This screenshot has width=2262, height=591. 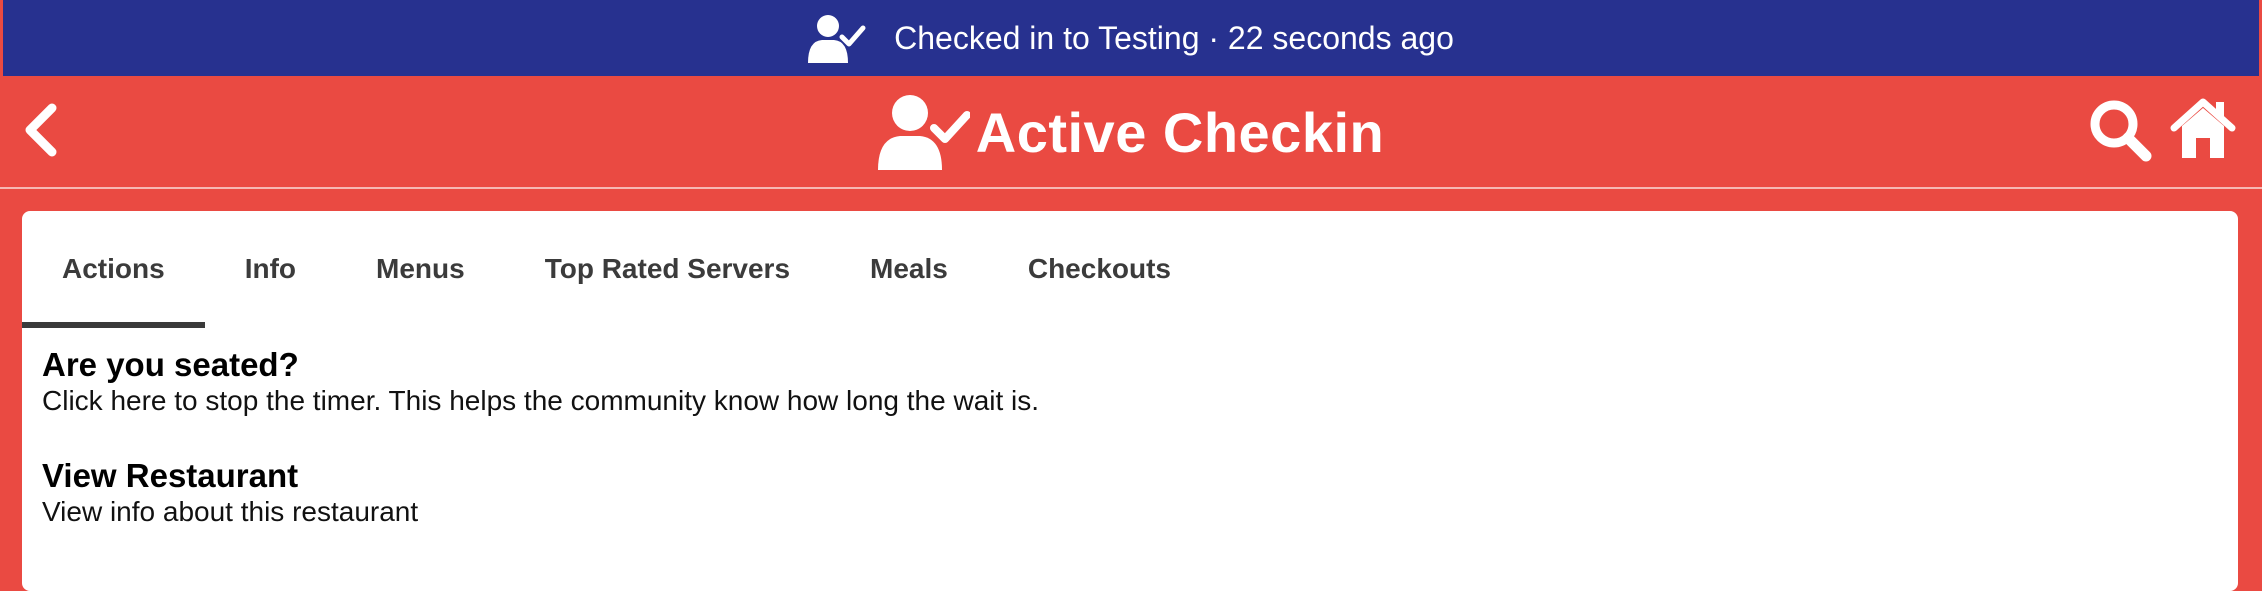 I want to click on page-title-group: Active Checkin, so click(x=1131, y=132).